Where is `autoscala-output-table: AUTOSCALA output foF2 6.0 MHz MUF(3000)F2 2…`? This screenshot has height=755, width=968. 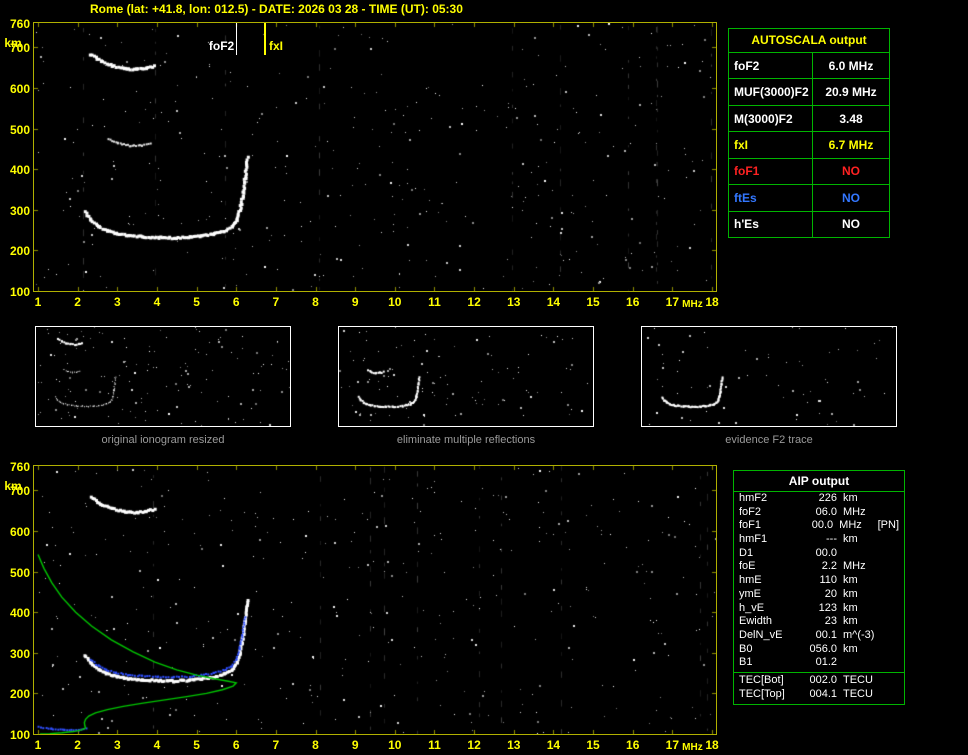
autoscala-output-table: AUTOSCALA output foF2 6.0 MHz MUF(3000)F2 2… is located at coordinates (809, 133).